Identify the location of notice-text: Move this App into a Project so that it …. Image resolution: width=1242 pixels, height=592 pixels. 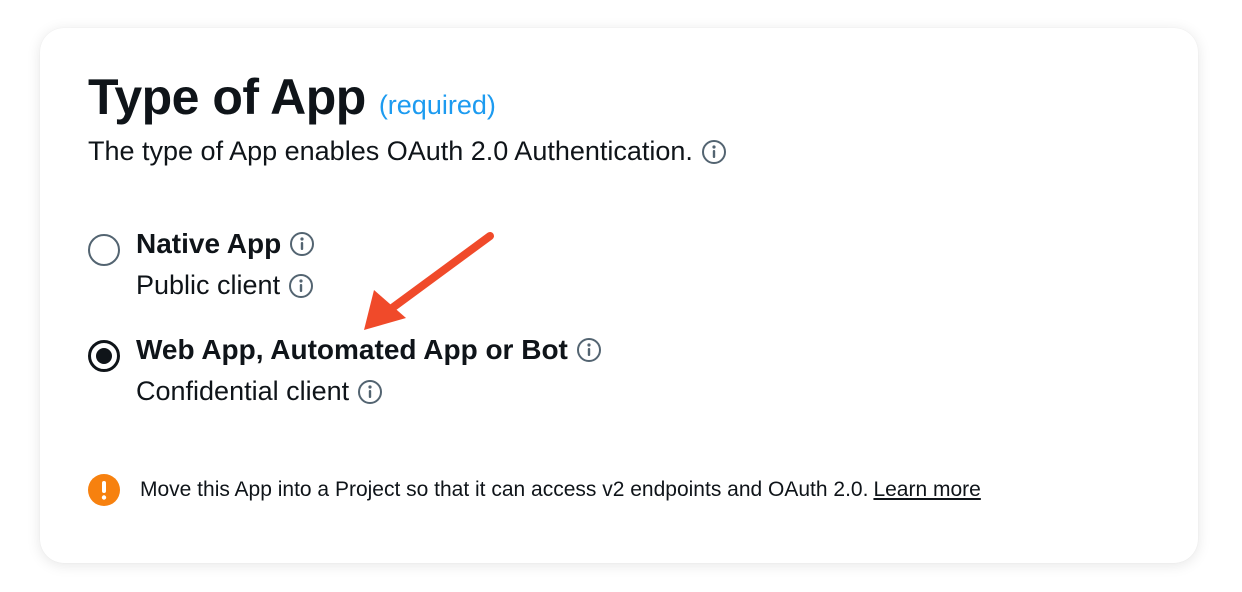
(504, 489).